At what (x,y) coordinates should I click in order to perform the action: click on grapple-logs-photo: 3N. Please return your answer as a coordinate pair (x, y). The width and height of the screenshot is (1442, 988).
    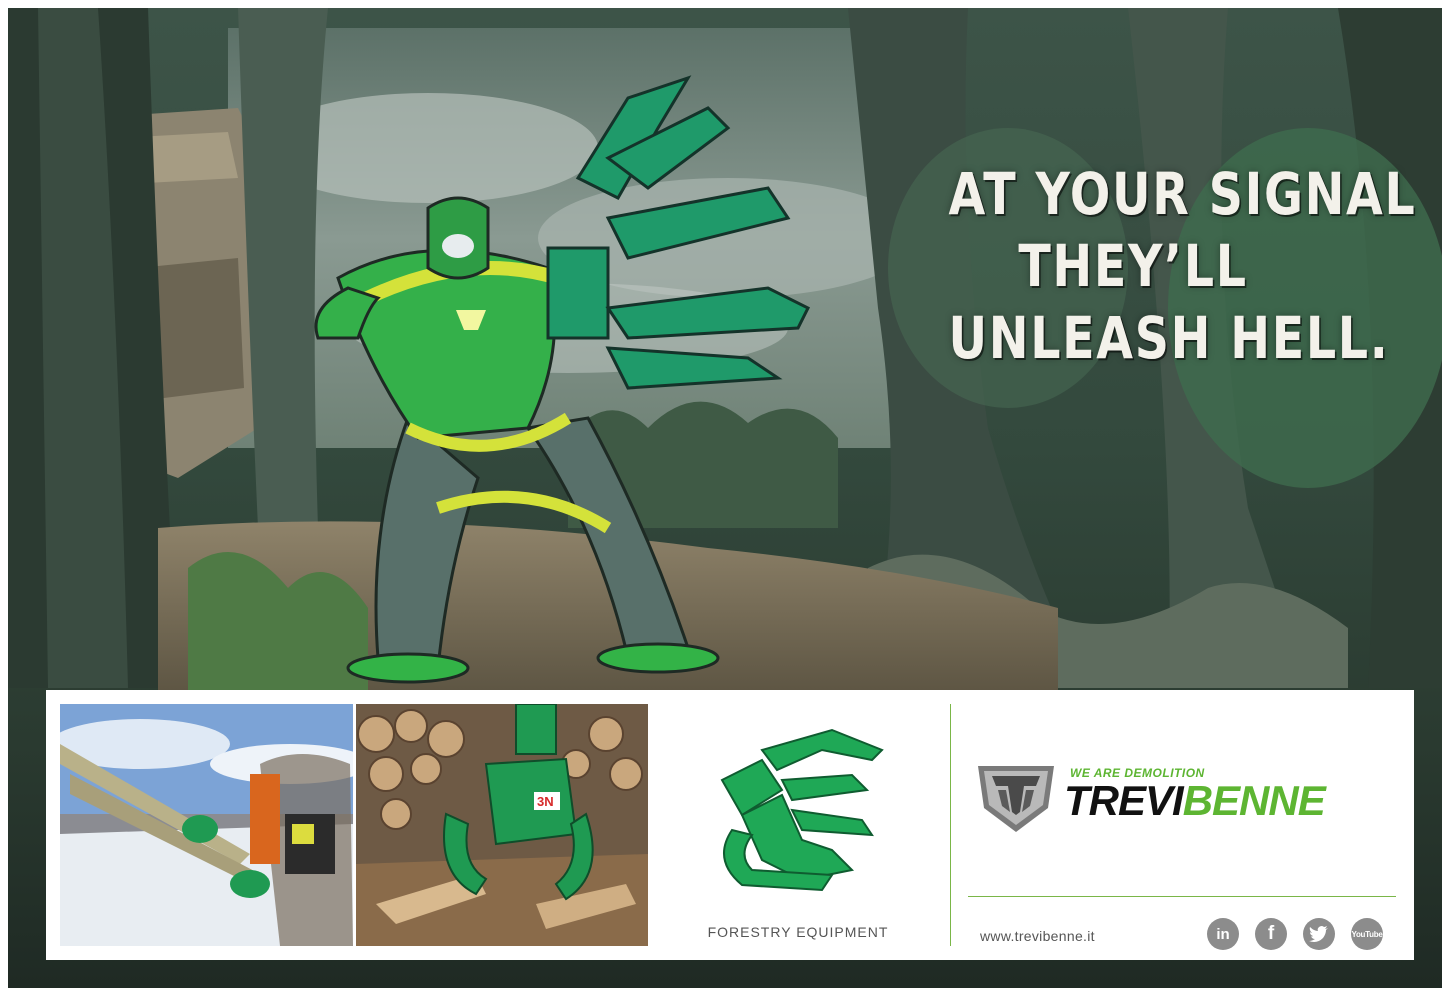
    Looking at the image, I should click on (502, 825).